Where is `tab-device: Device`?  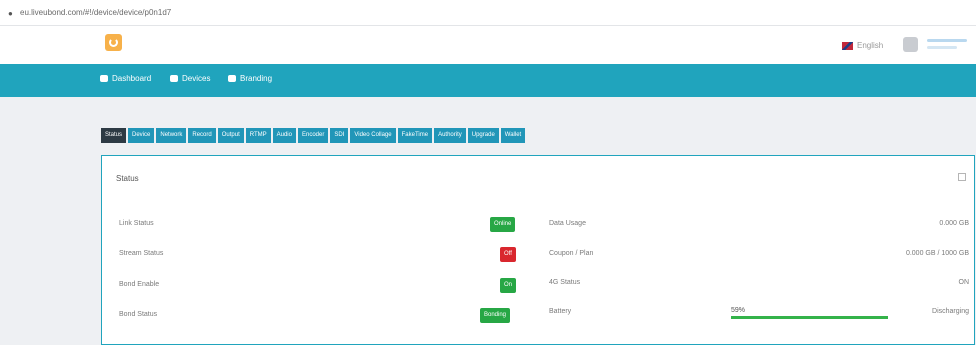 tab-device: Device is located at coordinates (141, 135).